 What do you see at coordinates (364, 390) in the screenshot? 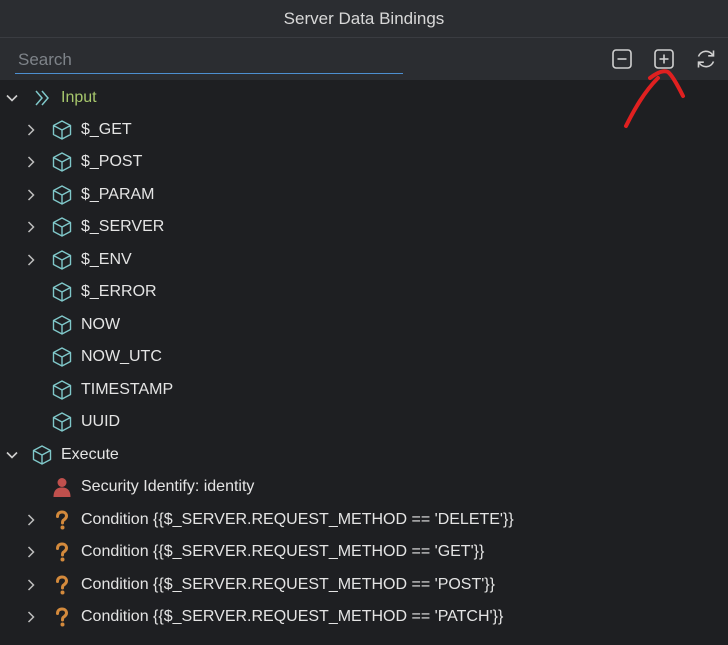
I see `tree-node: TIMESTAMP` at bounding box center [364, 390].